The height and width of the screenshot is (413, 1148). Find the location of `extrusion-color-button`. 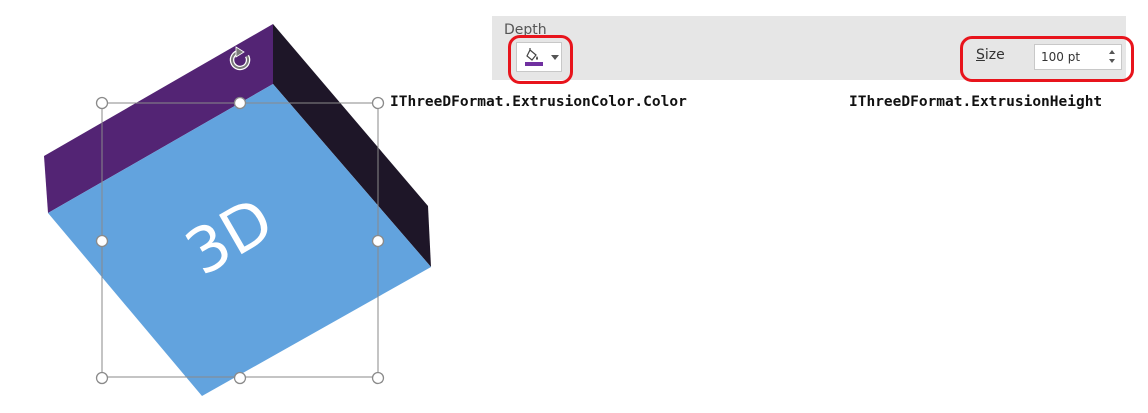

extrusion-color-button is located at coordinates (539, 57).